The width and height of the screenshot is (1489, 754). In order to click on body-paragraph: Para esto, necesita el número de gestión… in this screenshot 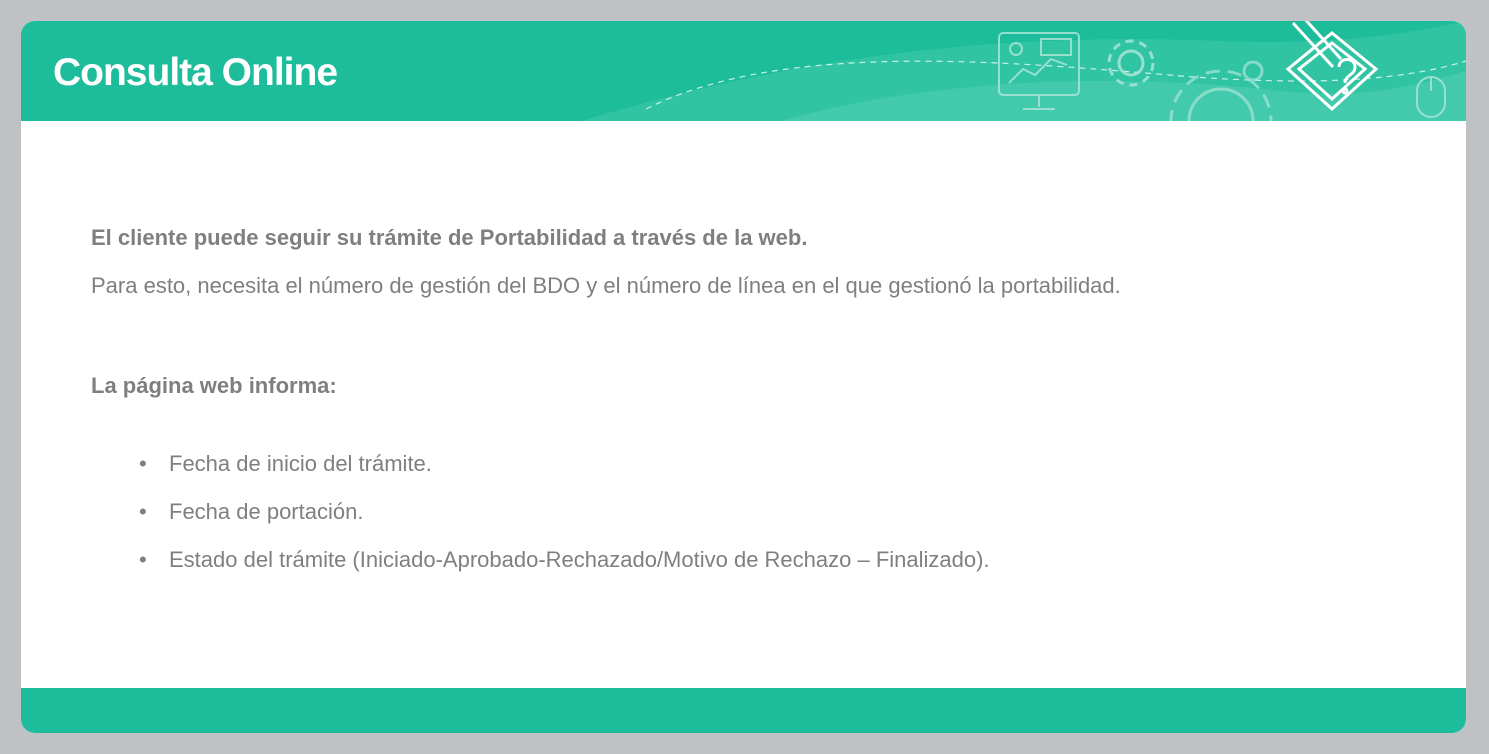, I will do `click(606, 285)`.